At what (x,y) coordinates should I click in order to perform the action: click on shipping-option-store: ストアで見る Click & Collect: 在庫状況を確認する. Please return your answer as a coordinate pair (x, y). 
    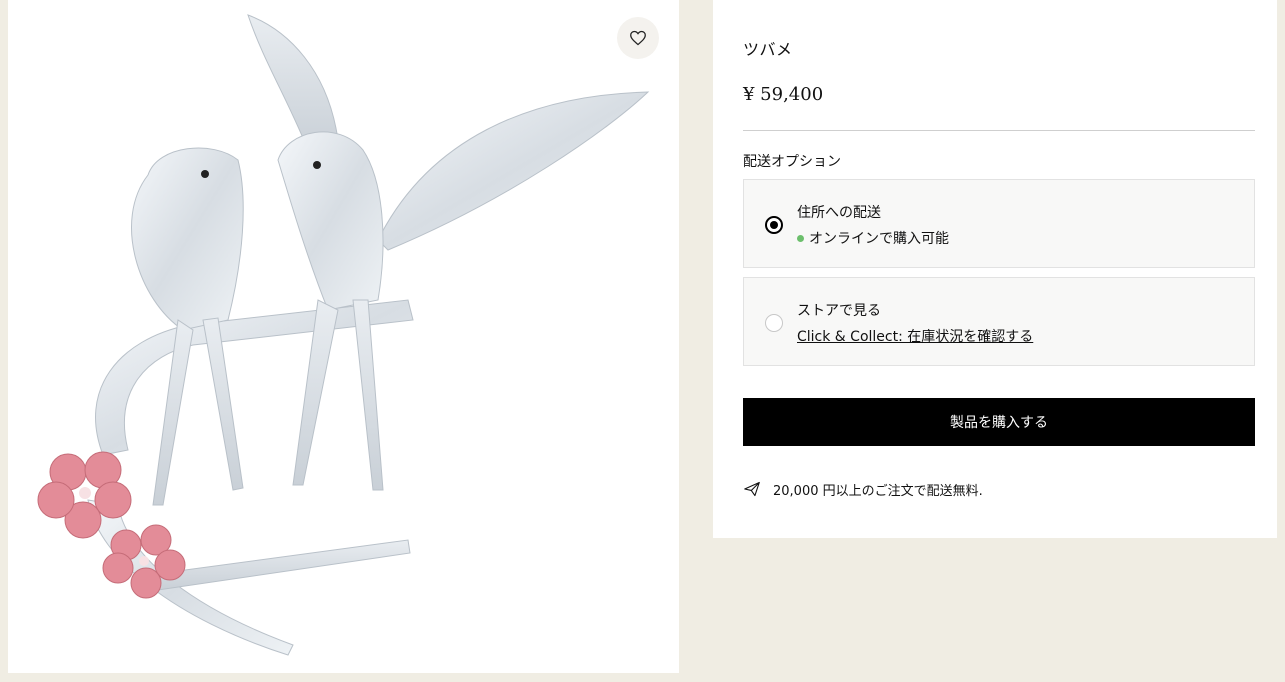
    Looking at the image, I should click on (999, 321).